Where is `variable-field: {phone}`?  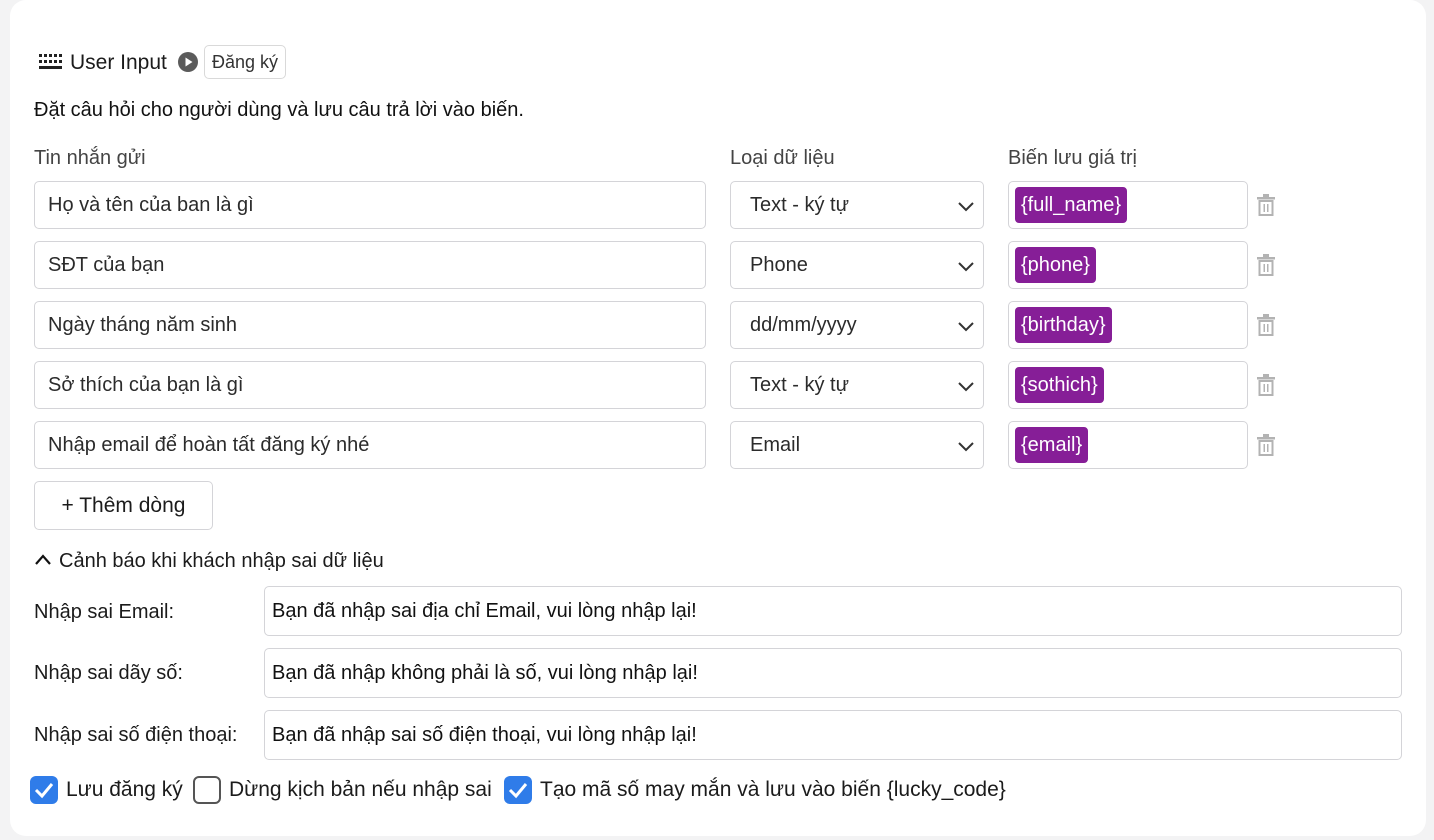 variable-field: {phone} is located at coordinates (1128, 265).